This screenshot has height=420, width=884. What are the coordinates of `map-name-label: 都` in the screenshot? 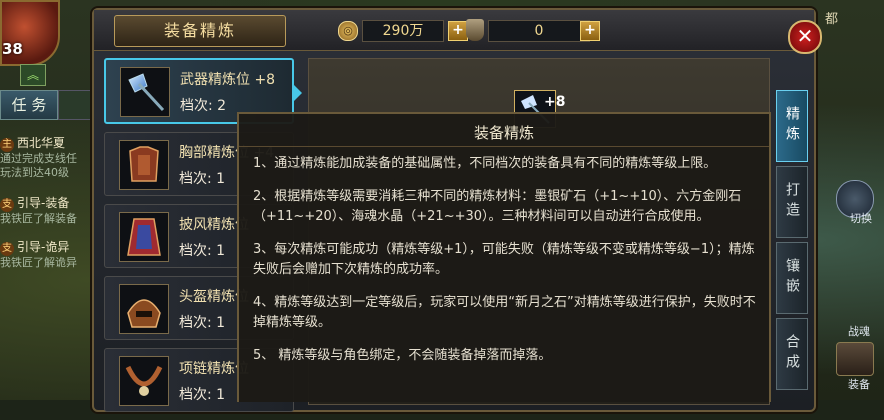 It's located at (831, 19).